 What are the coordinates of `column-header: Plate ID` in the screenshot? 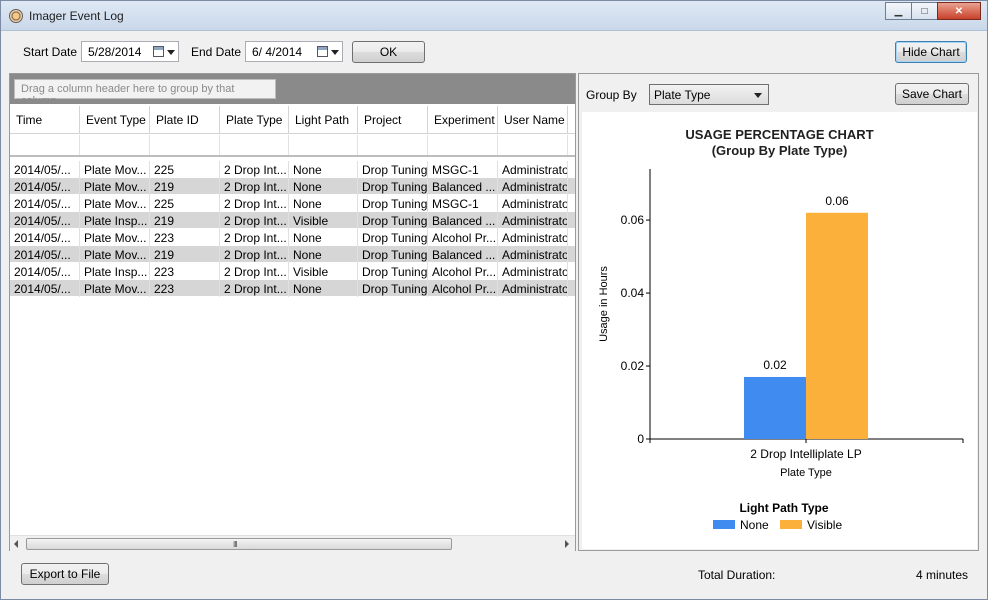 It's located at (185, 120).